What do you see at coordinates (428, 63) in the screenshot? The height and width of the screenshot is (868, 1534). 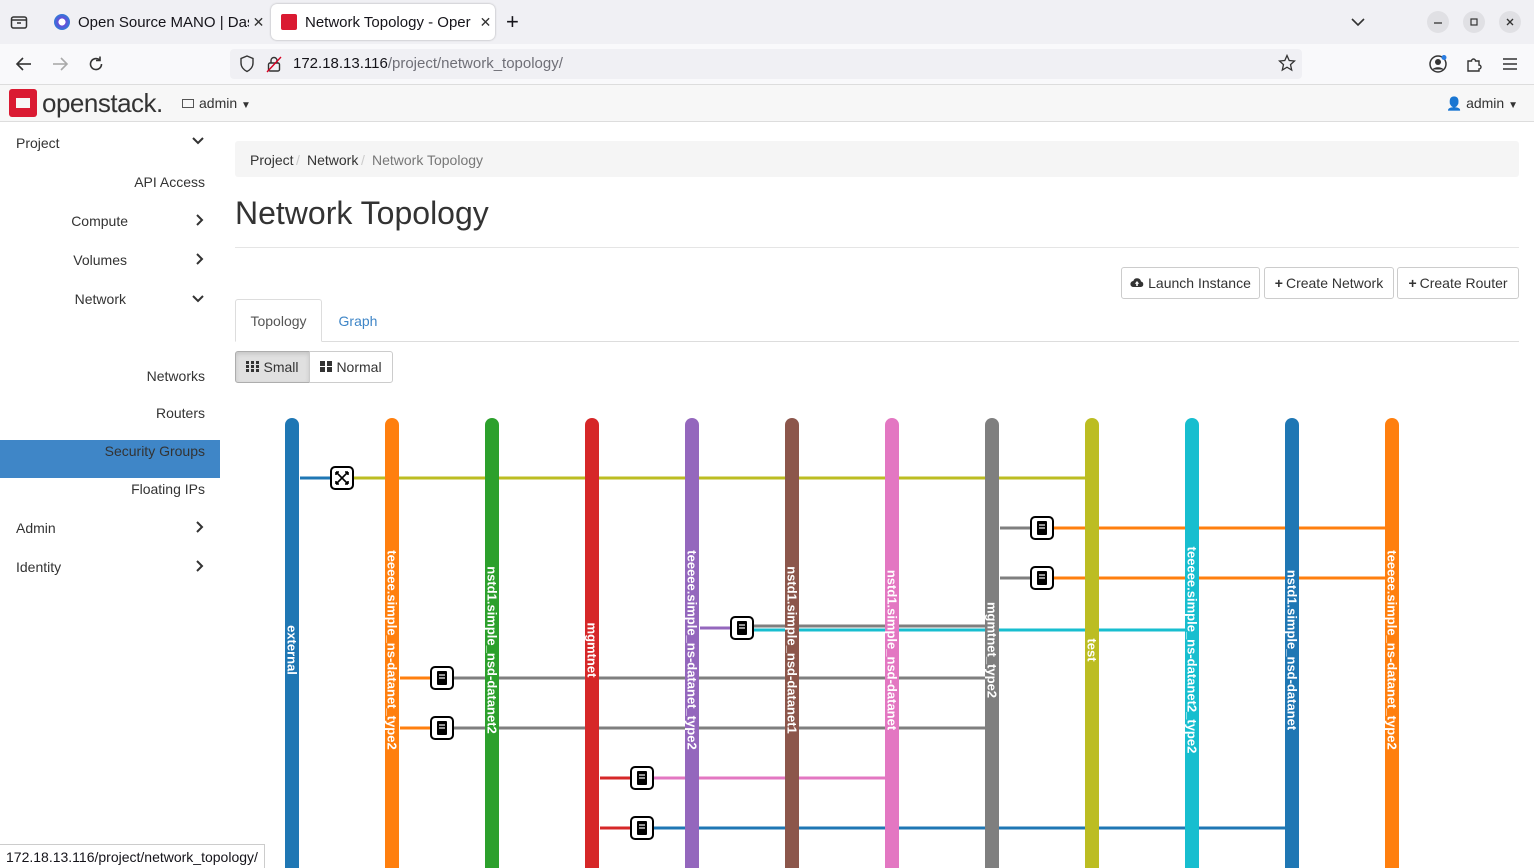 I see `url-text: 172.18.13.116/project/network_topology/` at bounding box center [428, 63].